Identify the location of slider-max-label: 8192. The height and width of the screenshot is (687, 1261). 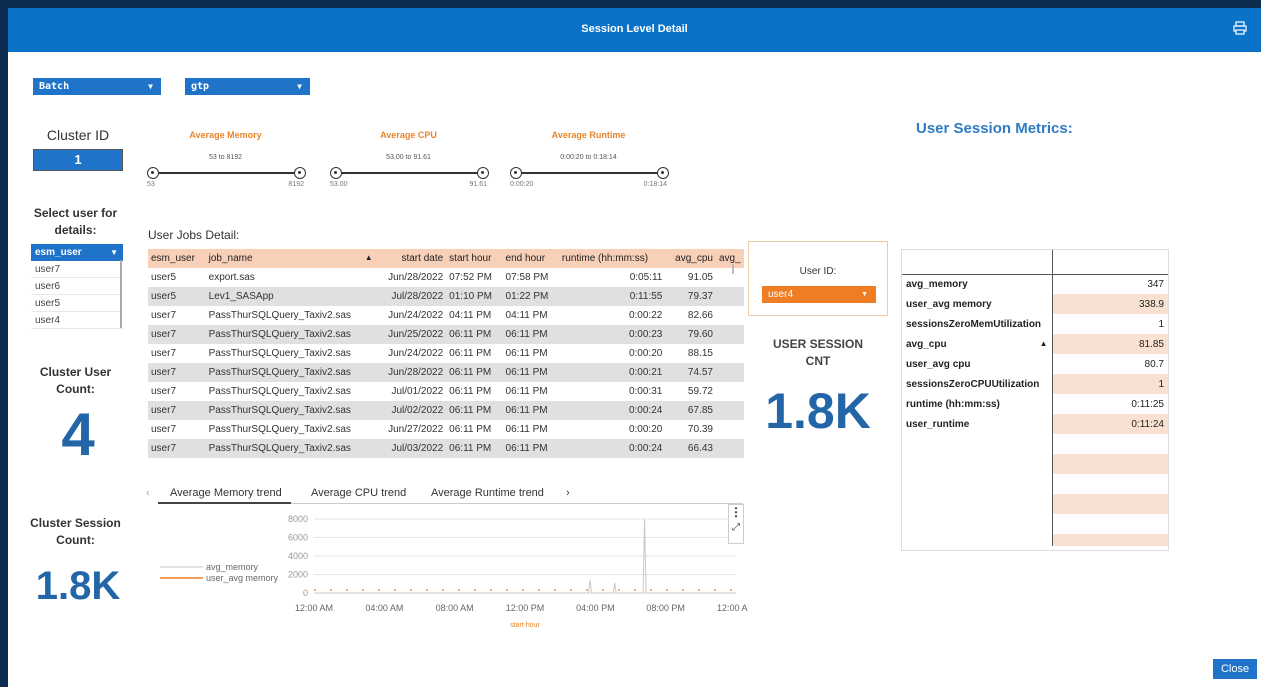
(296, 184).